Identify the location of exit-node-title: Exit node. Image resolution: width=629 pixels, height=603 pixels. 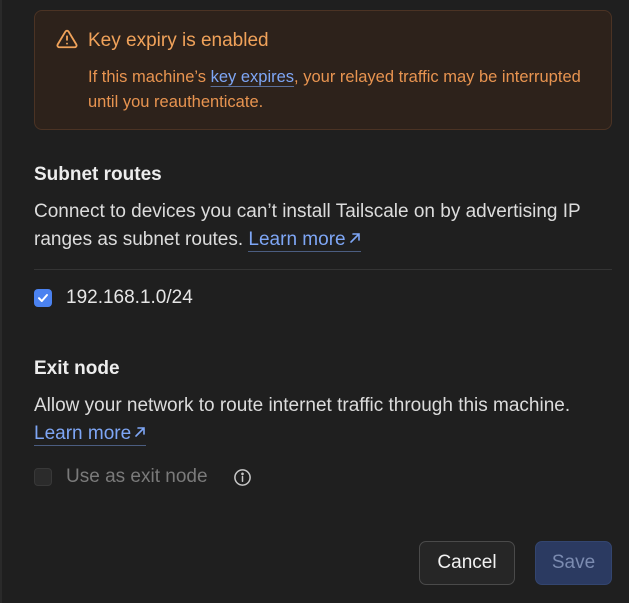
(77, 368).